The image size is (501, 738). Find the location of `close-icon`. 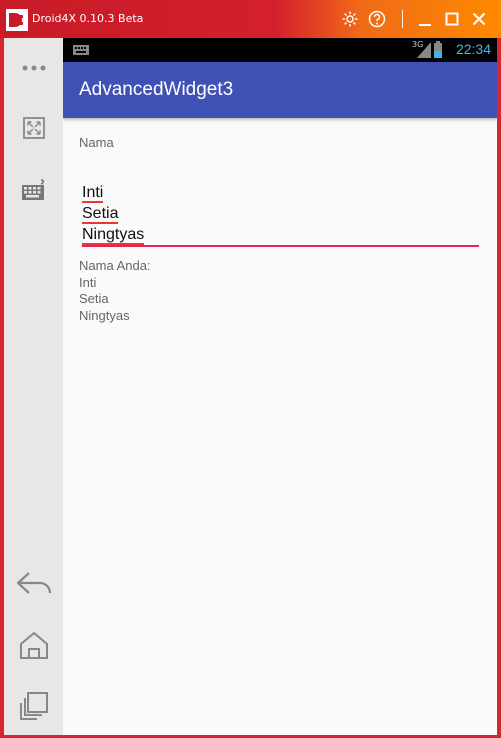

close-icon is located at coordinates (479, 19).